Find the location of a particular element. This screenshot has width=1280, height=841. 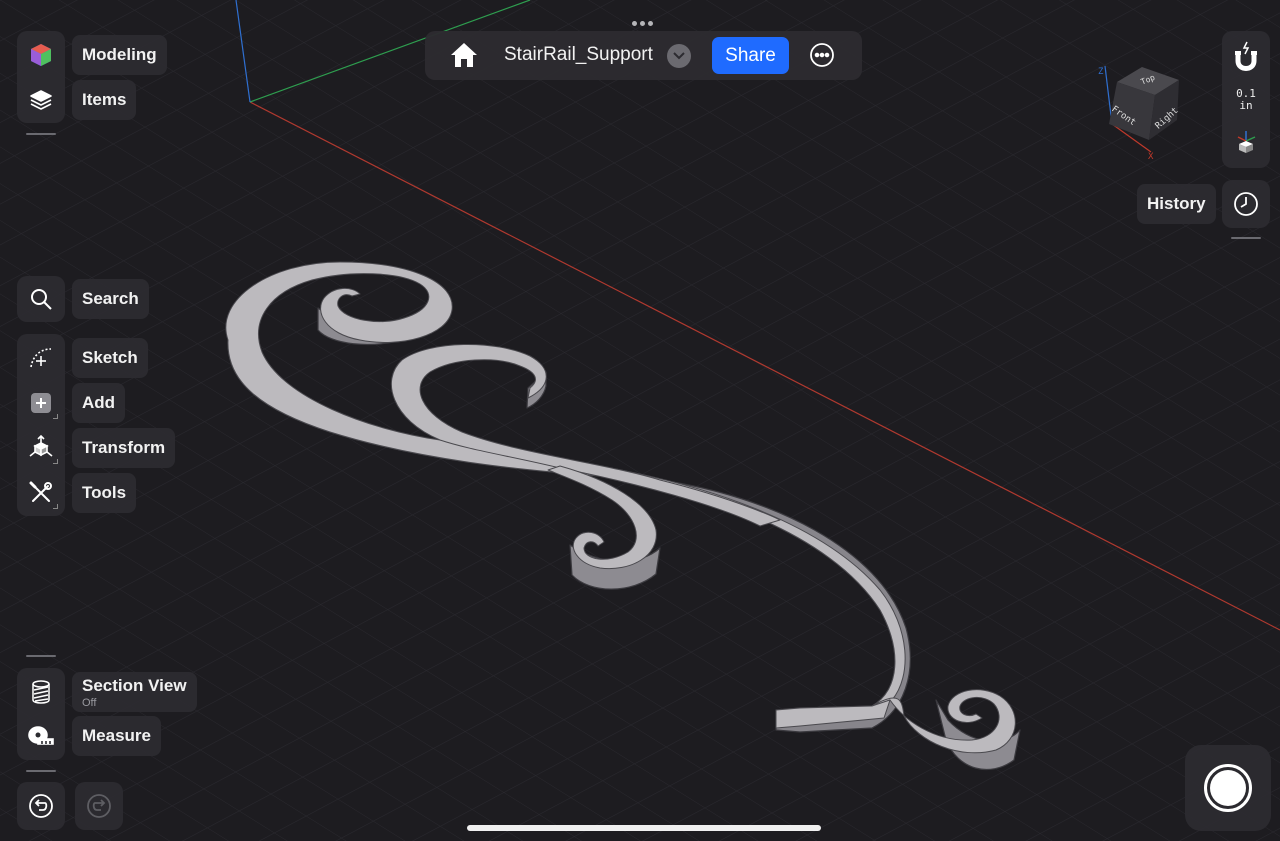

modeling-cube-icon is located at coordinates (41, 55).